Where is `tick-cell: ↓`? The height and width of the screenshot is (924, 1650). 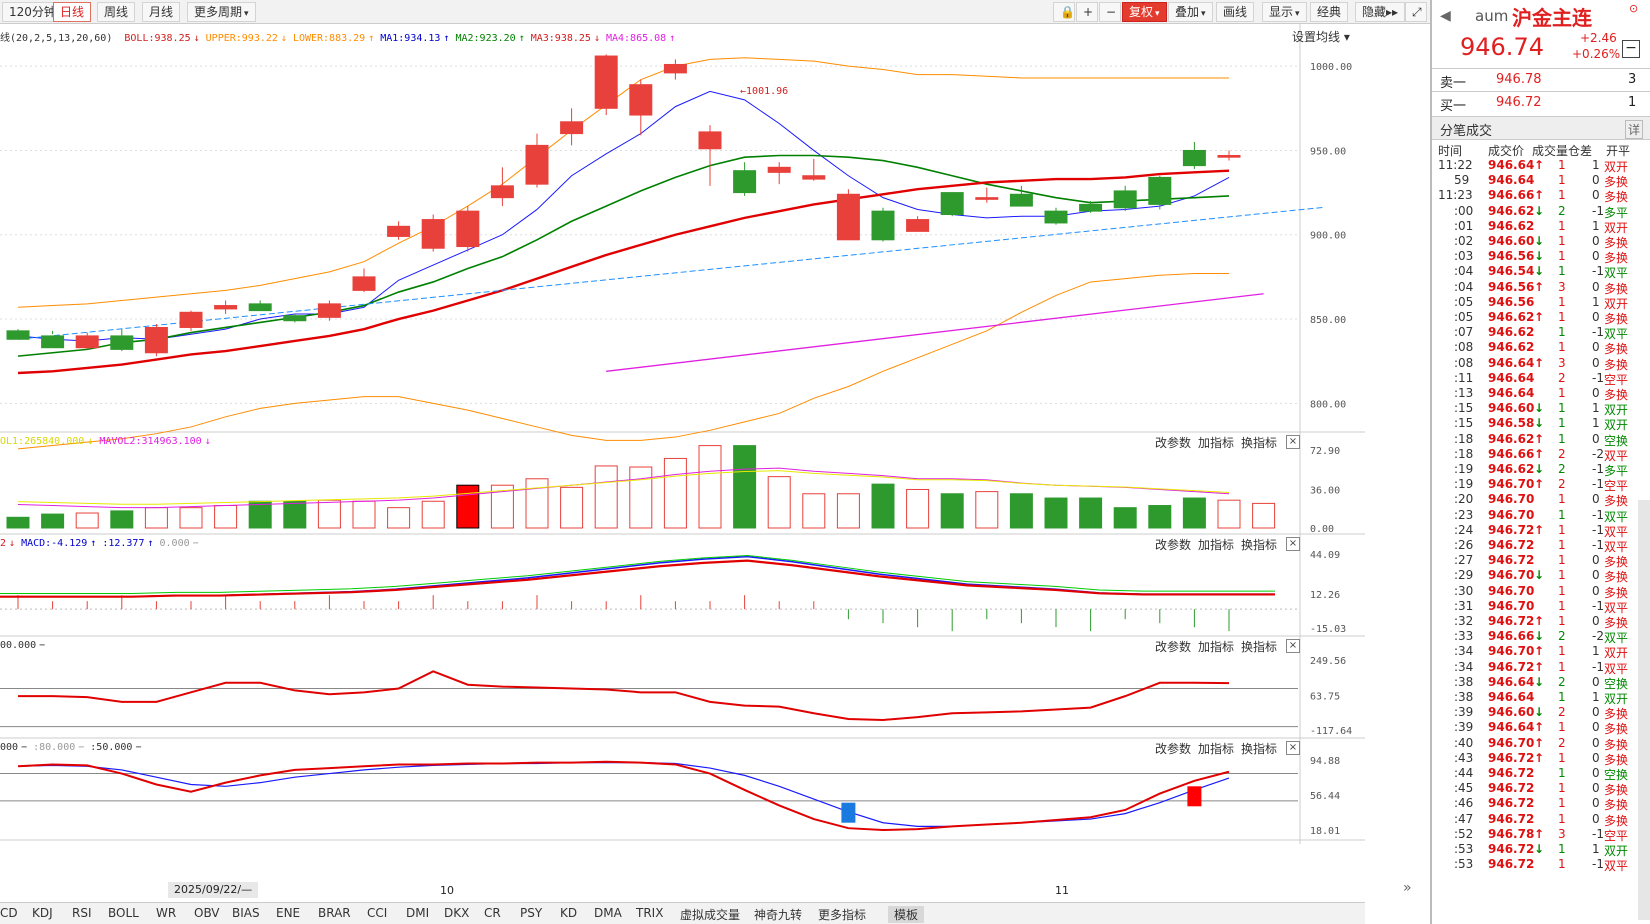 tick-cell: ↓ is located at coordinates (1539, 256).